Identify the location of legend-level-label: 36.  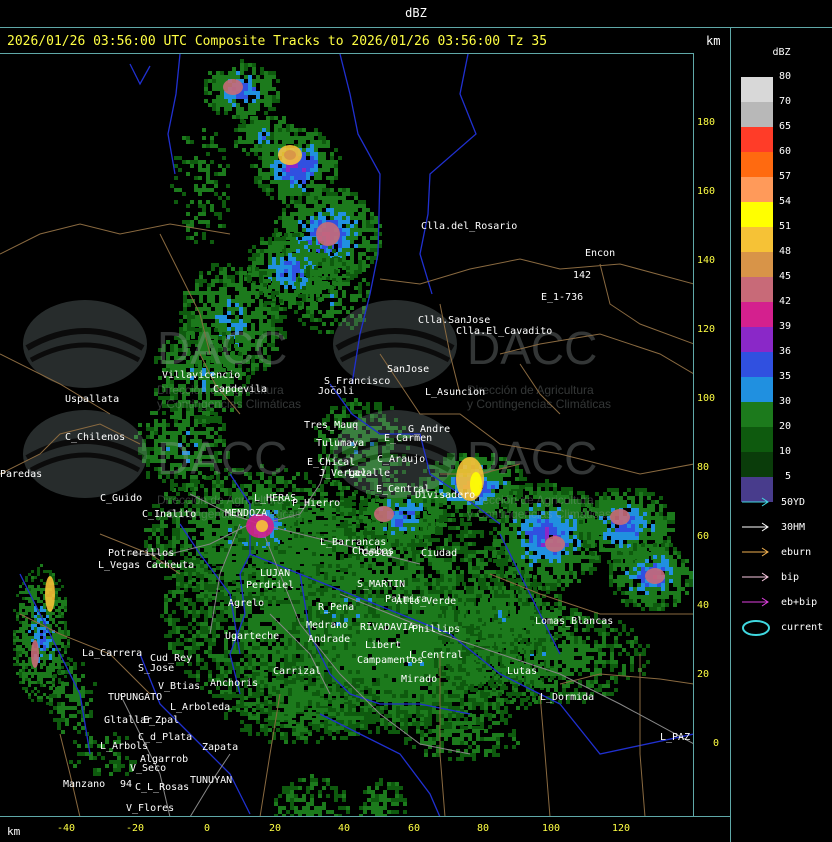
(785, 351).